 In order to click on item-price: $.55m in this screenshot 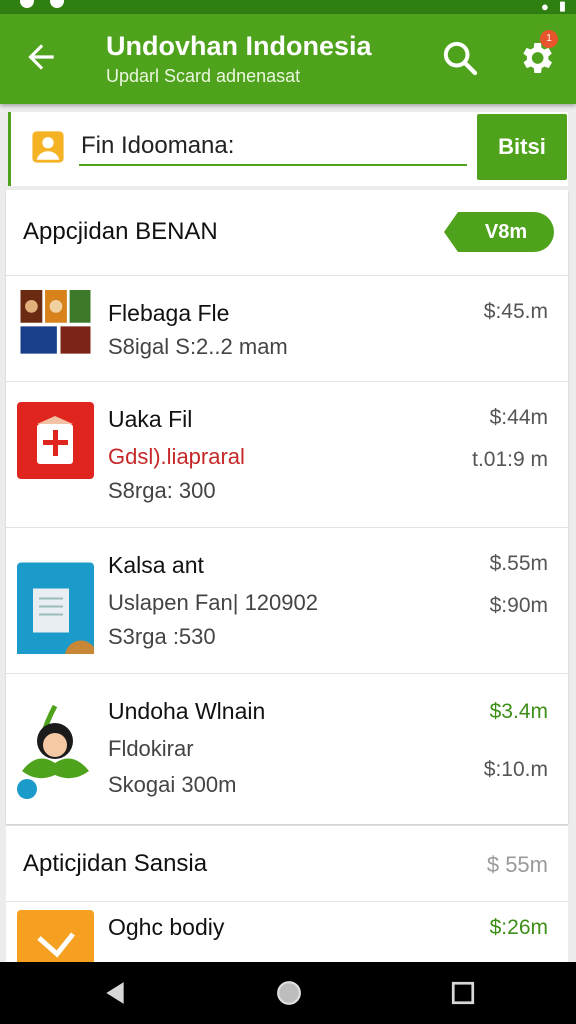, I will do `click(518, 563)`.